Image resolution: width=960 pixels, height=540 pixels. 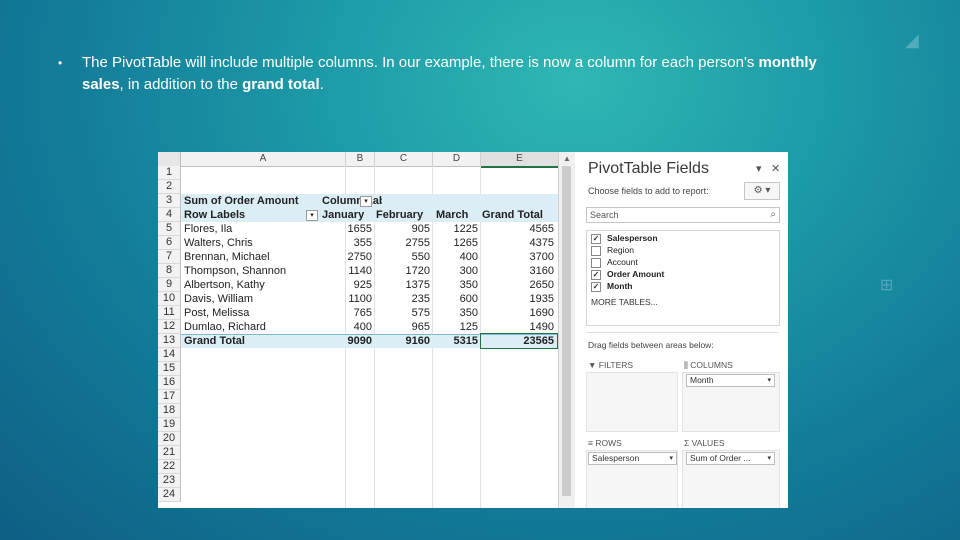 What do you see at coordinates (169, 467) in the screenshot?
I see `row-header: 22` at bounding box center [169, 467].